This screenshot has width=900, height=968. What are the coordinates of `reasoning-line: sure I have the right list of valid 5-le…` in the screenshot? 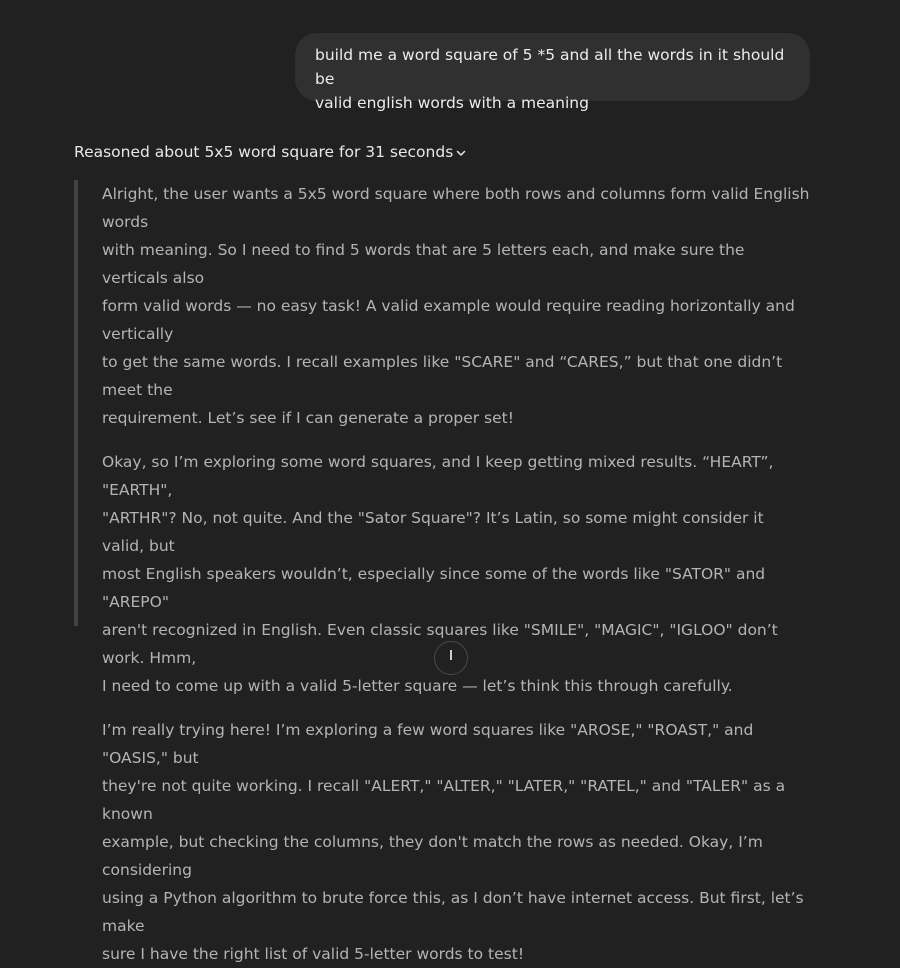 It's located at (313, 954).